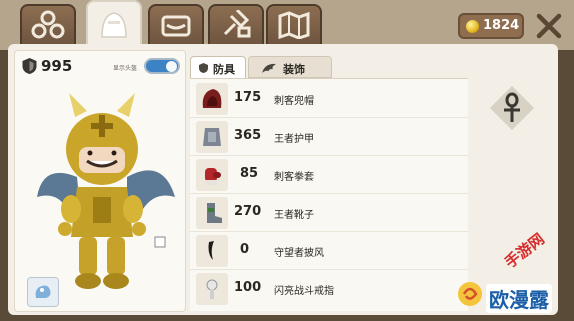  What do you see at coordinates (294, 69) in the screenshot?
I see `subtab-decoration-label: 装饰` at bounding box center [294, 69].